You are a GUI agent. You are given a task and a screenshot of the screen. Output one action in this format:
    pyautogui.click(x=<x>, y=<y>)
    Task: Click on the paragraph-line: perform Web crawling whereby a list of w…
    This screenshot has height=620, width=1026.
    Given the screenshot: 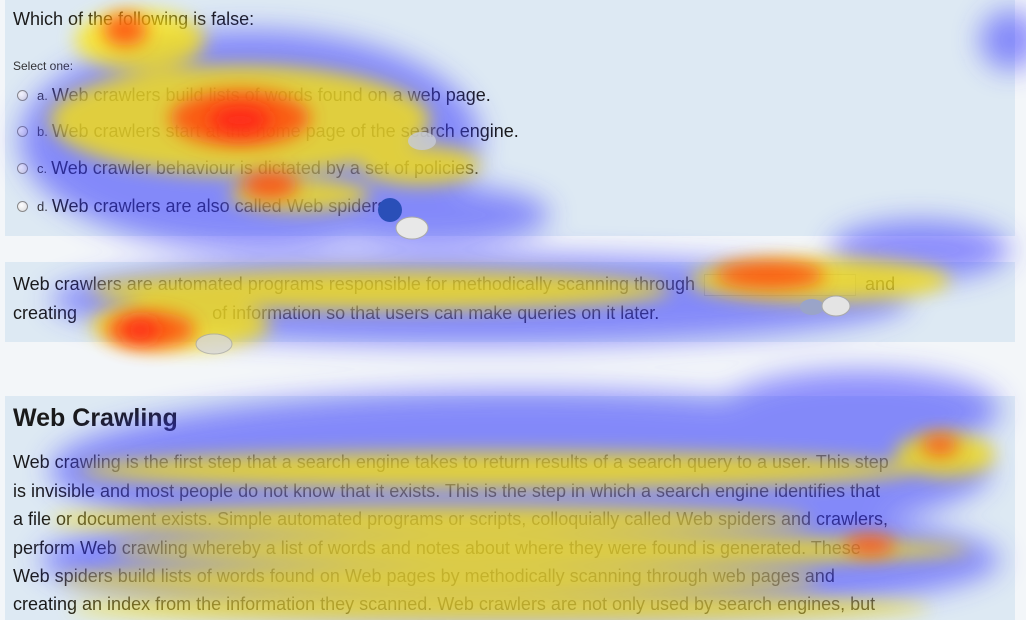 What is the action you would take?
    pyautogui.click(x=437, y=548)
    